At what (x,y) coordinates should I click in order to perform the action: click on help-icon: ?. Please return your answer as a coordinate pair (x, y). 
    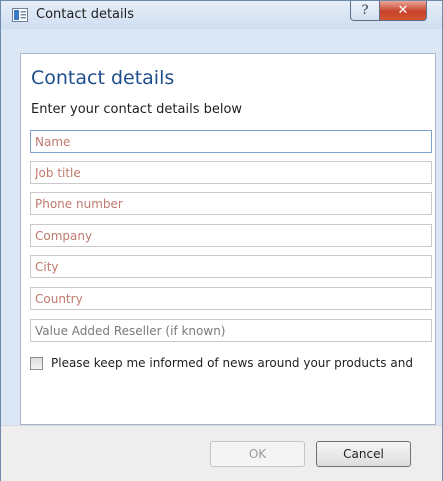
    Looking at the image, I should click on (365, 10).